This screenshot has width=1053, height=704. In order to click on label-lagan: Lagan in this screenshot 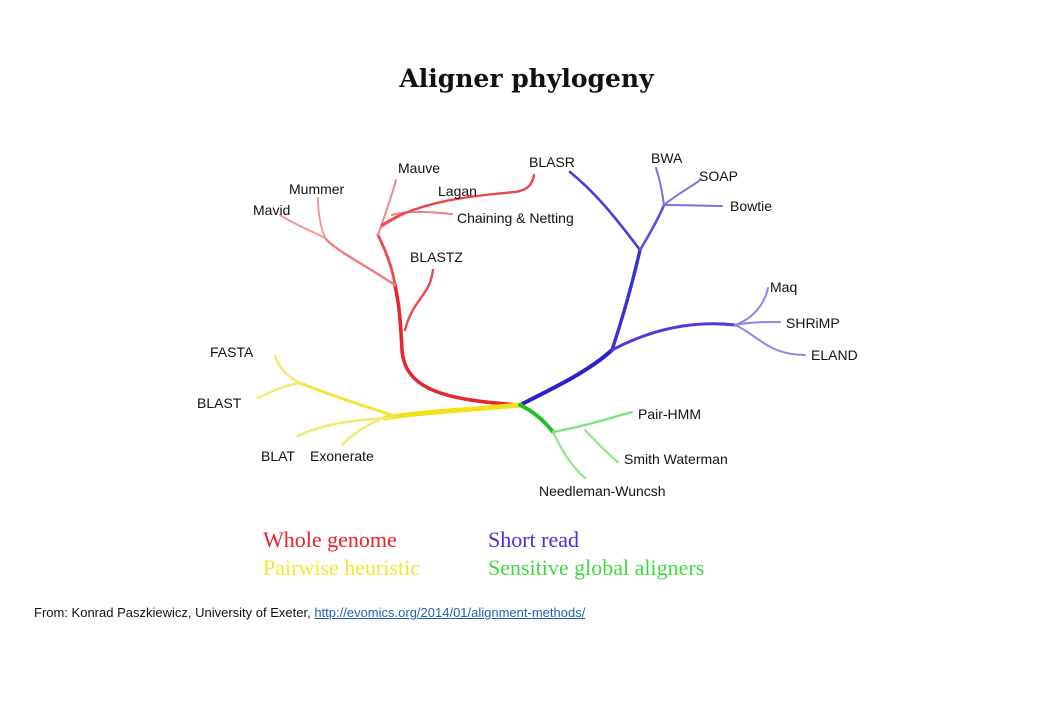, I will do `click(457, 191)`.